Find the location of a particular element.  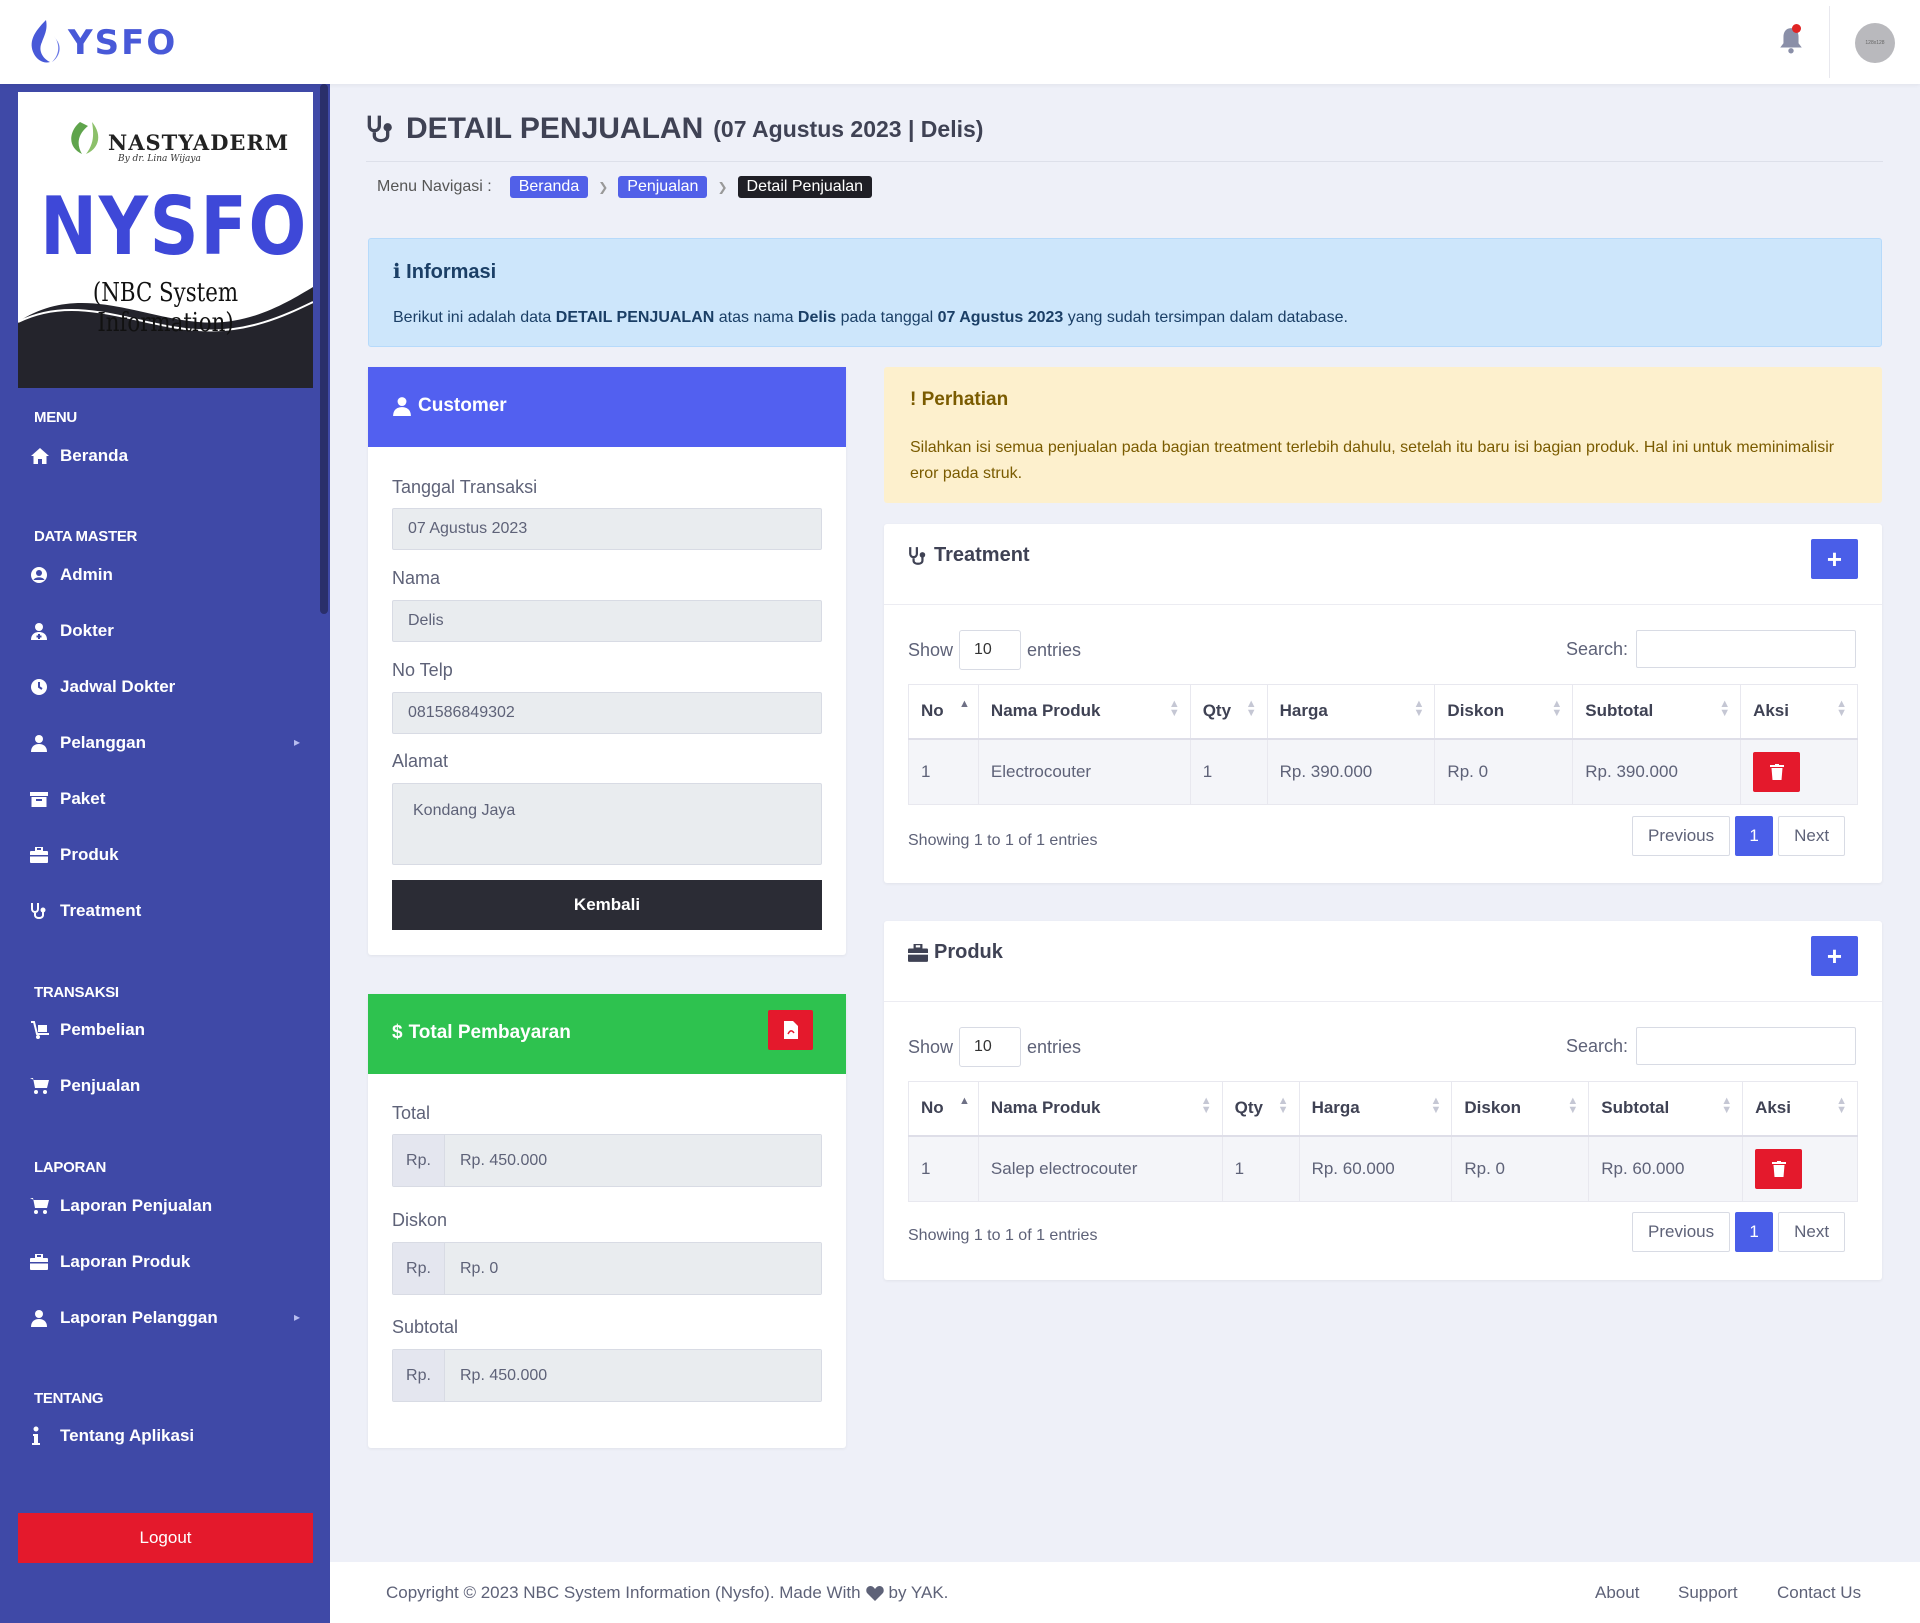

column-label: Qty is located at coordinates (1217, 711).